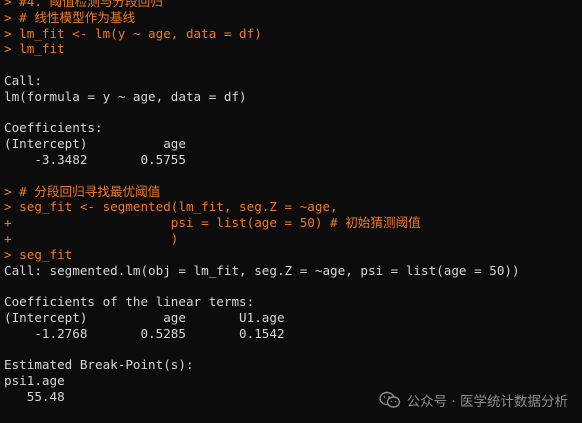  Describe the element at coordinates (91, 238) in the screenshot. I see `console-input-line: + )` at that location.